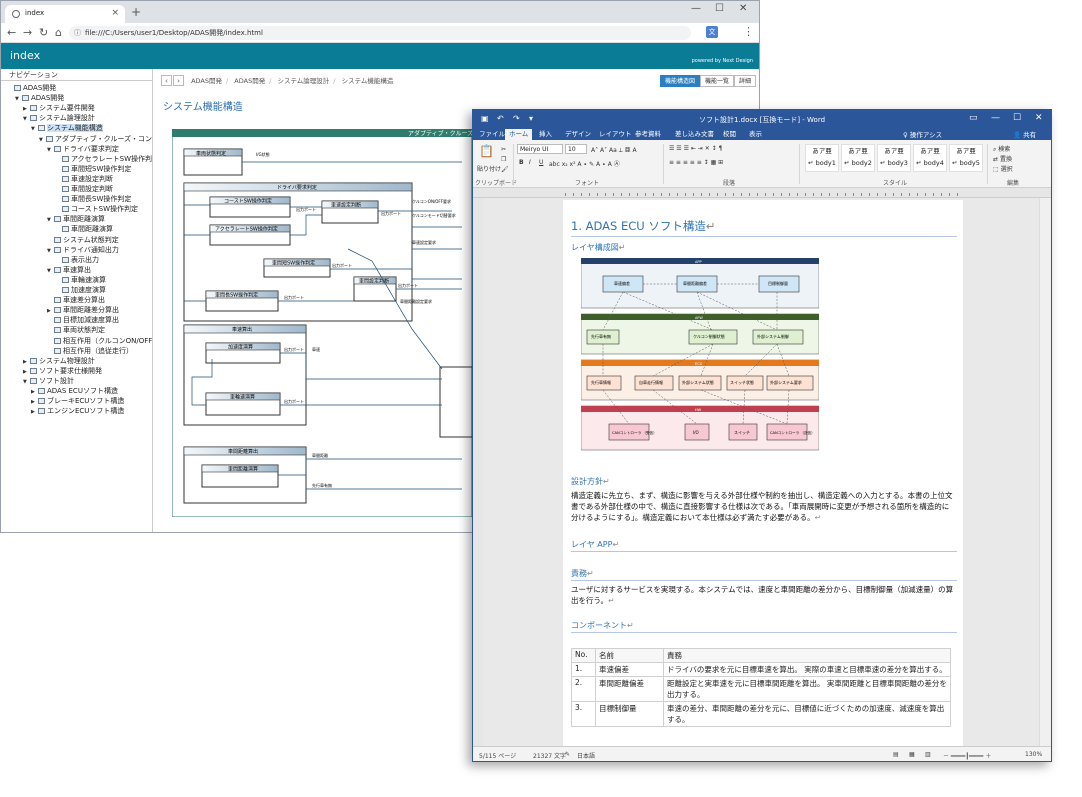 This screenshot has height=797, width=1082. What do you see at coordinates (745, 81) in the screenshot?
I see `detail-button: 詳細` at bounding box center [745, 81].